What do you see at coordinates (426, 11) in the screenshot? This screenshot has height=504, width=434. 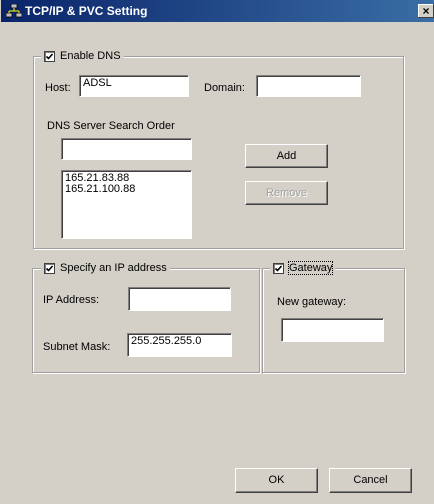 I see `close-button: ×` at bounding box center [426, 11].